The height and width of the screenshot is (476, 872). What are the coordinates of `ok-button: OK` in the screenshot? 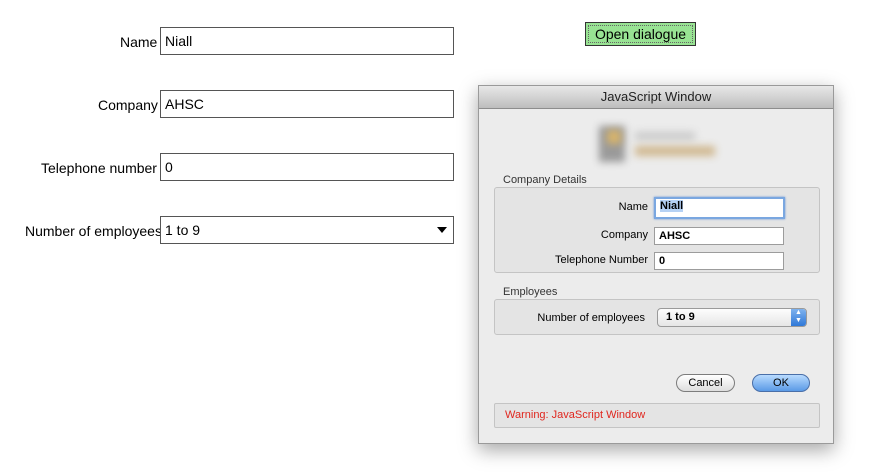 It's located at (781, 383).